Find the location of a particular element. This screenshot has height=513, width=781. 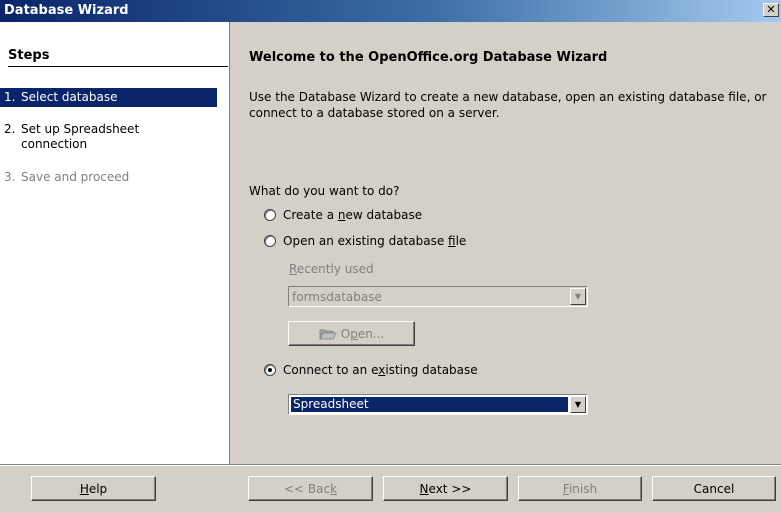

folder-open-icon is located at coordinates (328, 334).